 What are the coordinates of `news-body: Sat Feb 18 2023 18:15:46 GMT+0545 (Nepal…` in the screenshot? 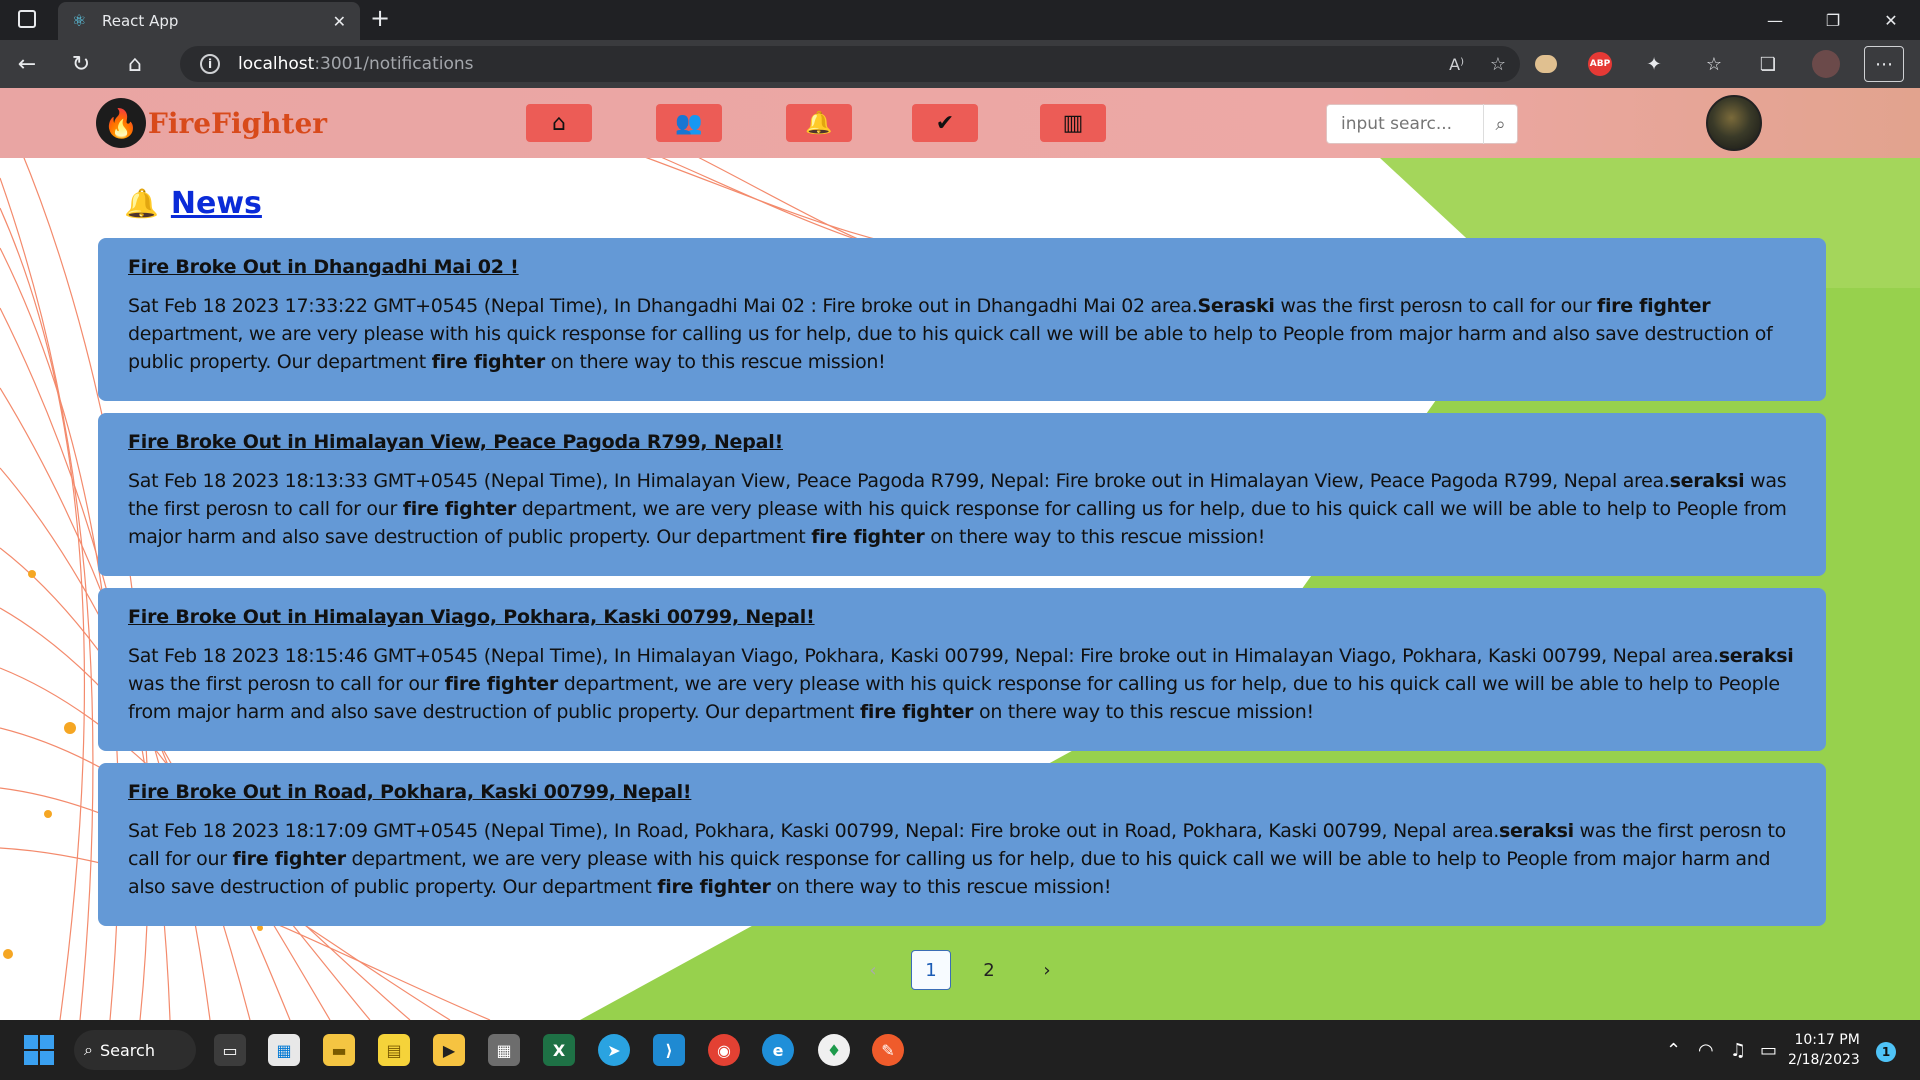 It's located at (961, 684).